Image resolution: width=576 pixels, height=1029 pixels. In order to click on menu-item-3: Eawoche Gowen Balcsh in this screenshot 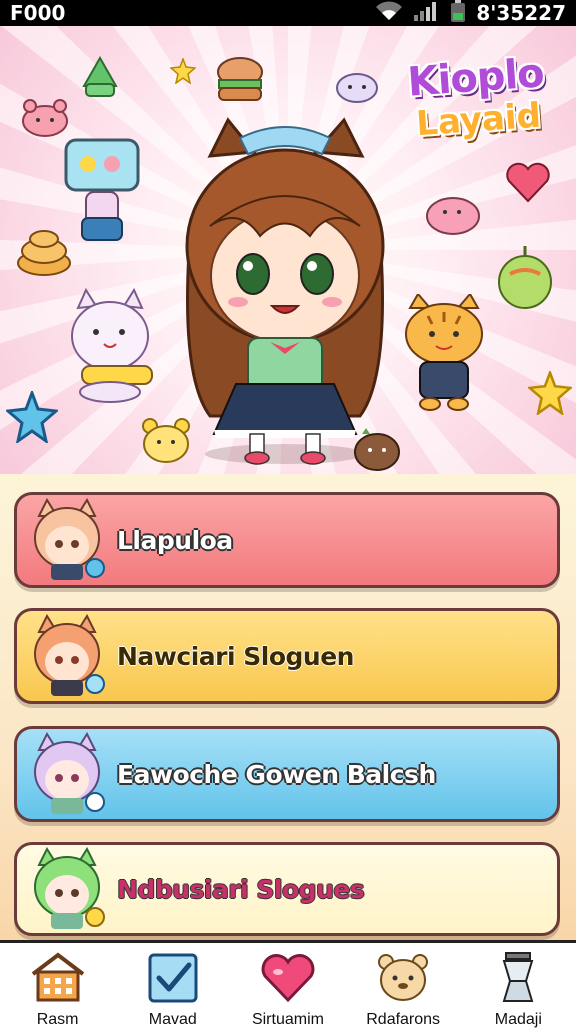, I will do `click(287, 774)`.